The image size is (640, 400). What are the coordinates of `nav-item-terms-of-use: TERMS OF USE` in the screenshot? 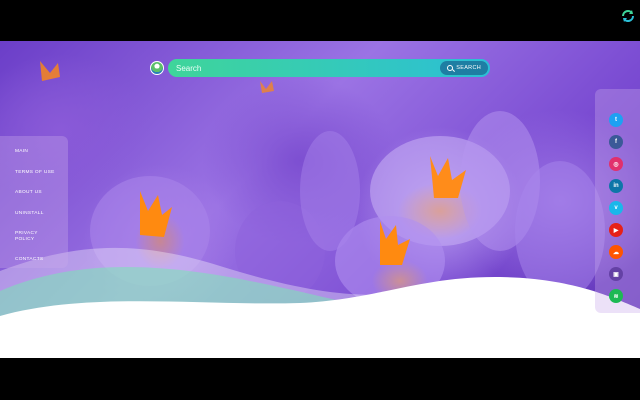 It's located at (34, 173).